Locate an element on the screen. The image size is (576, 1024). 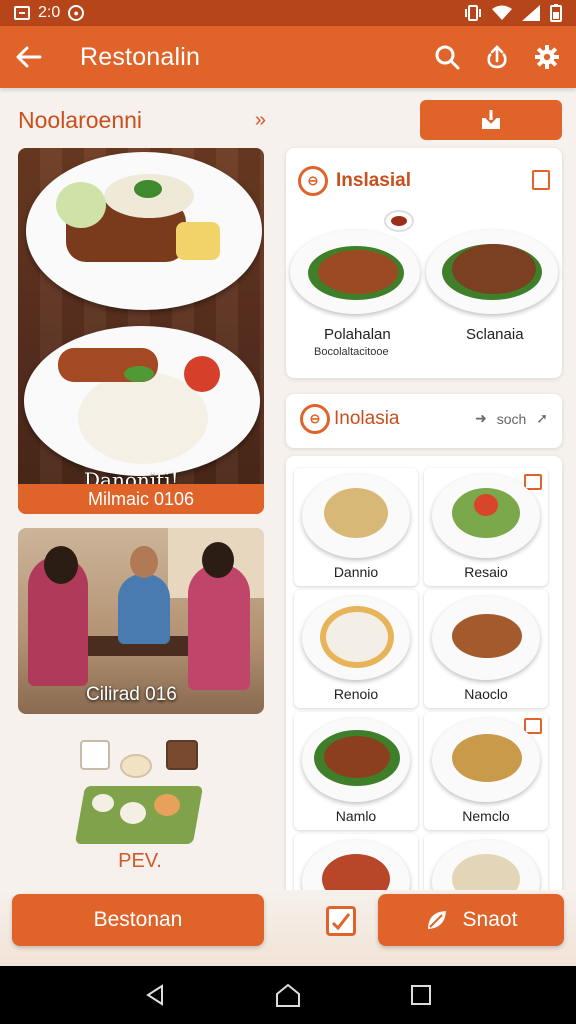
signal-icon is located at coordinates (531, 13).